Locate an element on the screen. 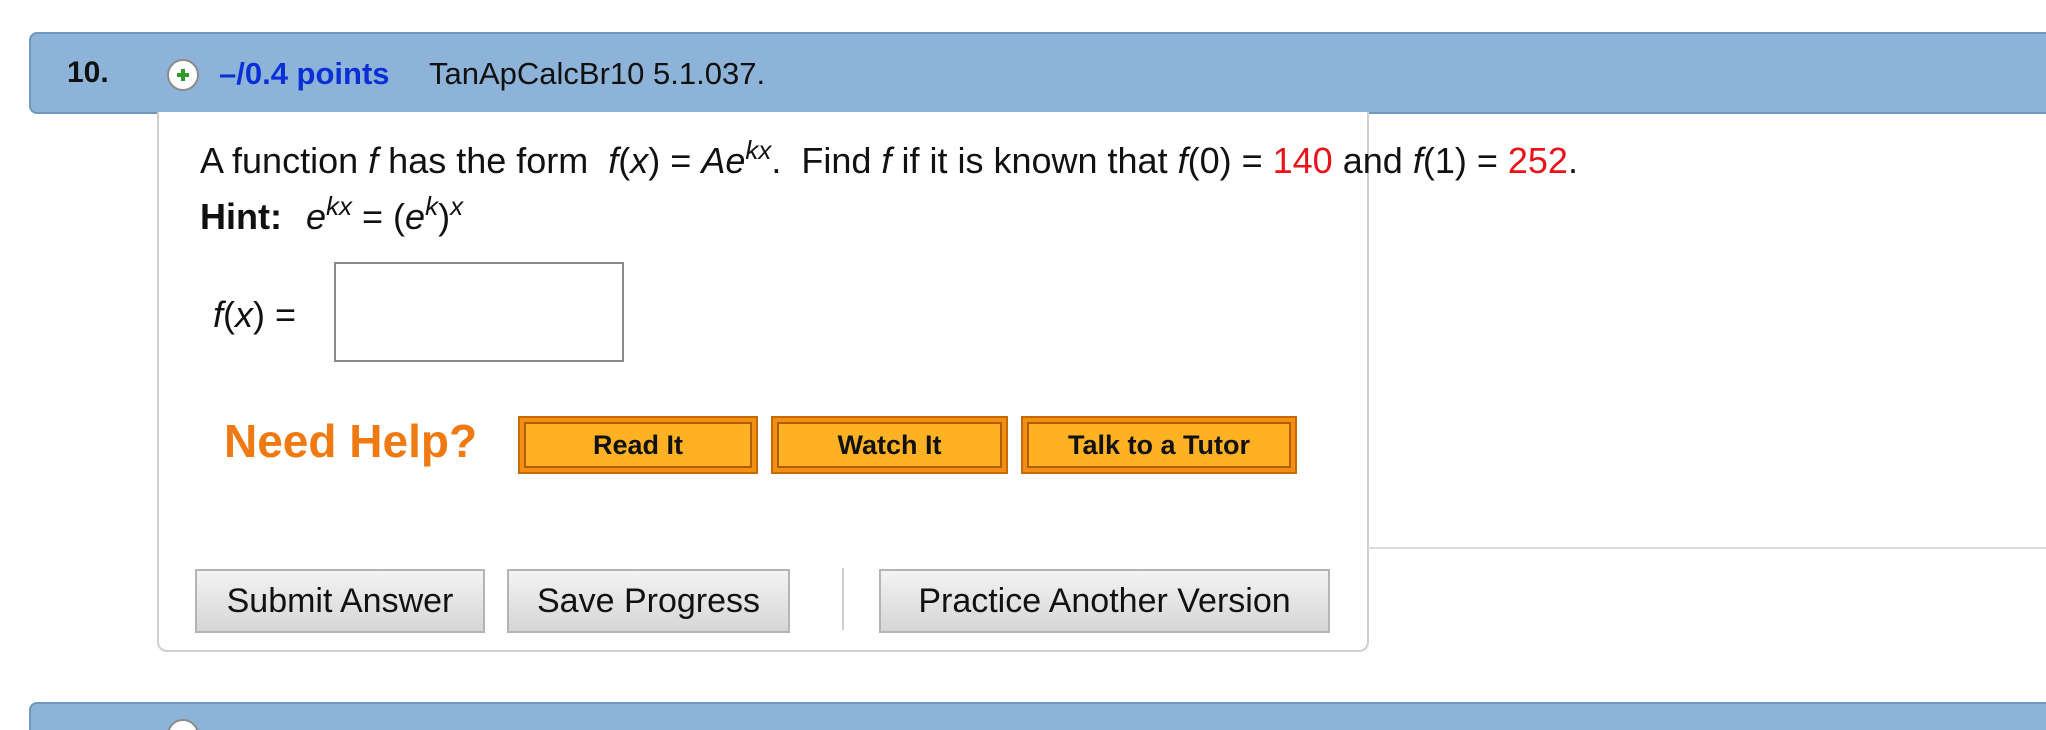 This screenshot has height=730, width=2046. text-has-form: has the form is located at coordinates (488, 160).